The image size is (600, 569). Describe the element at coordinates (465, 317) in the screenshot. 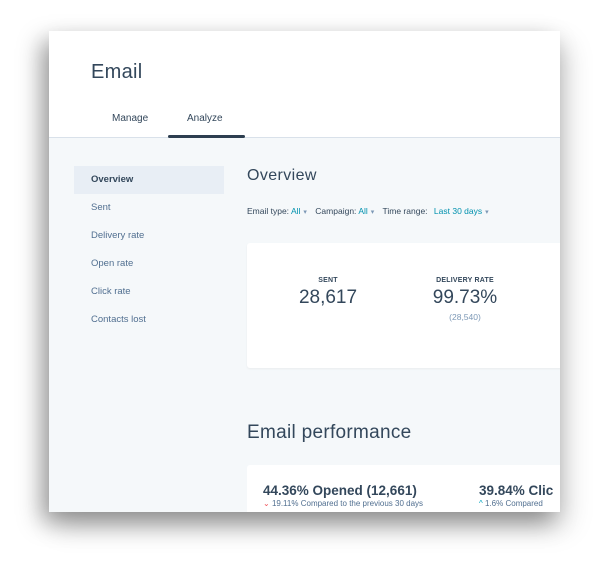

I see `stat-subvalue: (28,540)` at that location.